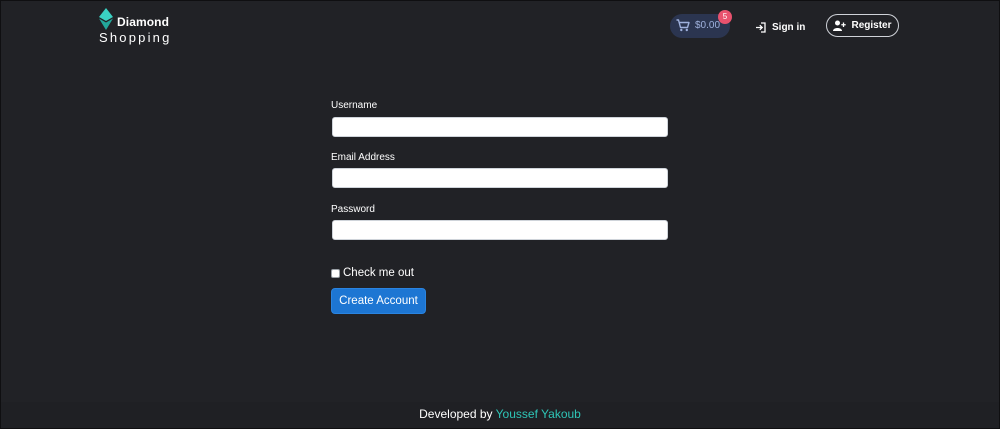  I want to click on author-link: Youssef Yakoub, so click(538, 414).